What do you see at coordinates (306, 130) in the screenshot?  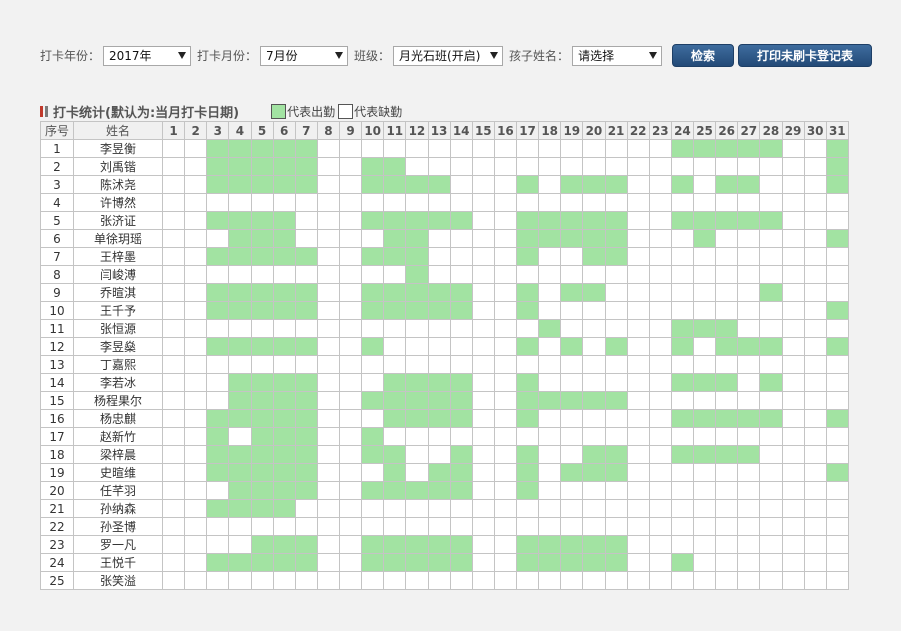 I see `day-header: 7` at bounding box center [306, 130].